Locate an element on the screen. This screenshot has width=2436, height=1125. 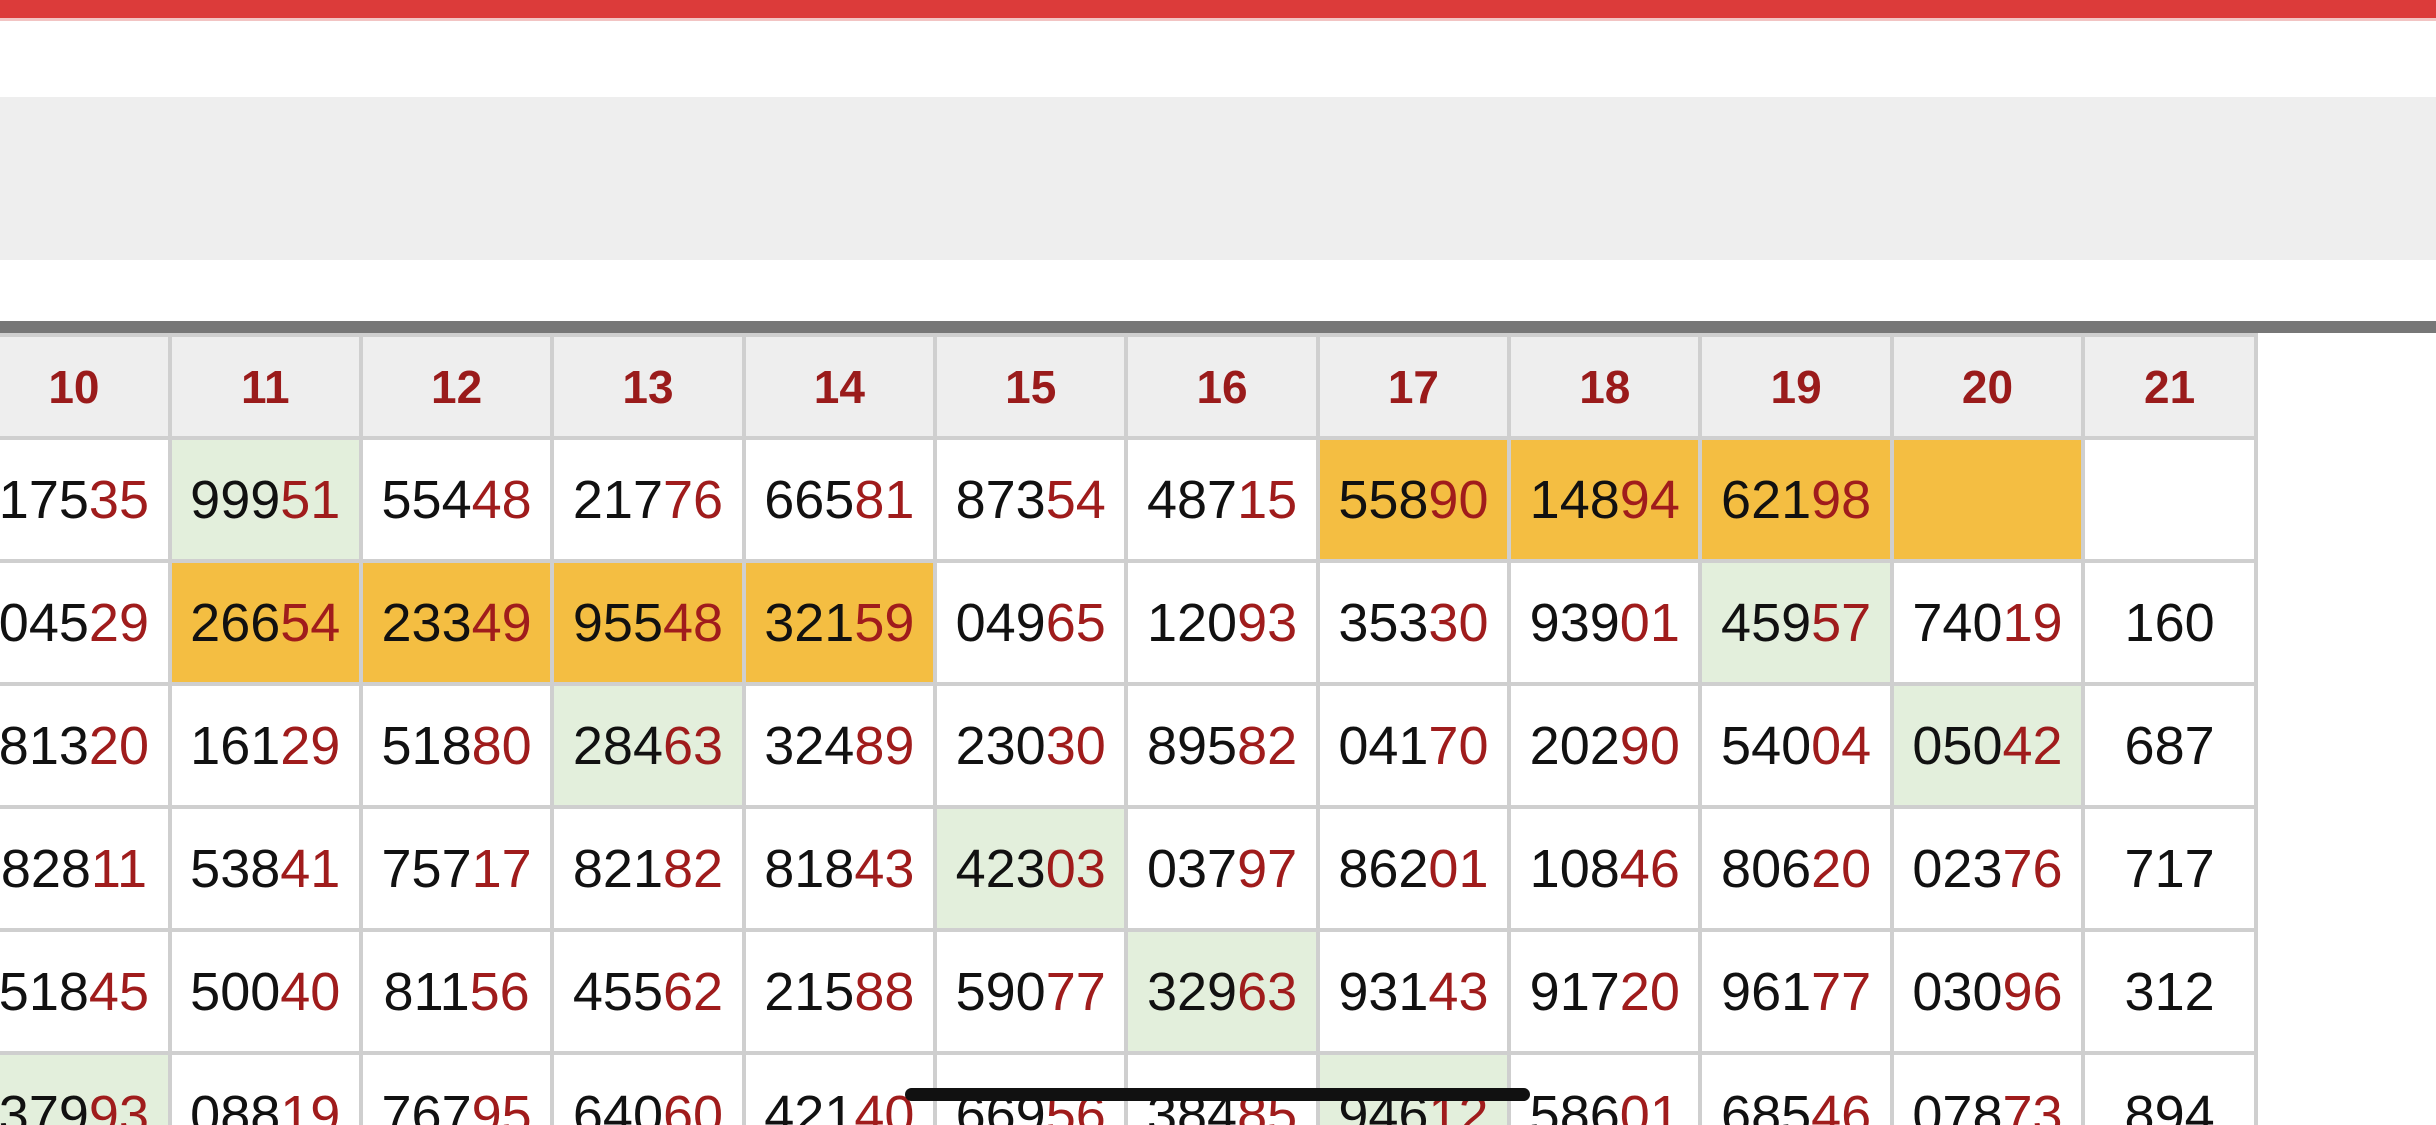
number-cell: 12093 is located at coordinates (1222, 622).